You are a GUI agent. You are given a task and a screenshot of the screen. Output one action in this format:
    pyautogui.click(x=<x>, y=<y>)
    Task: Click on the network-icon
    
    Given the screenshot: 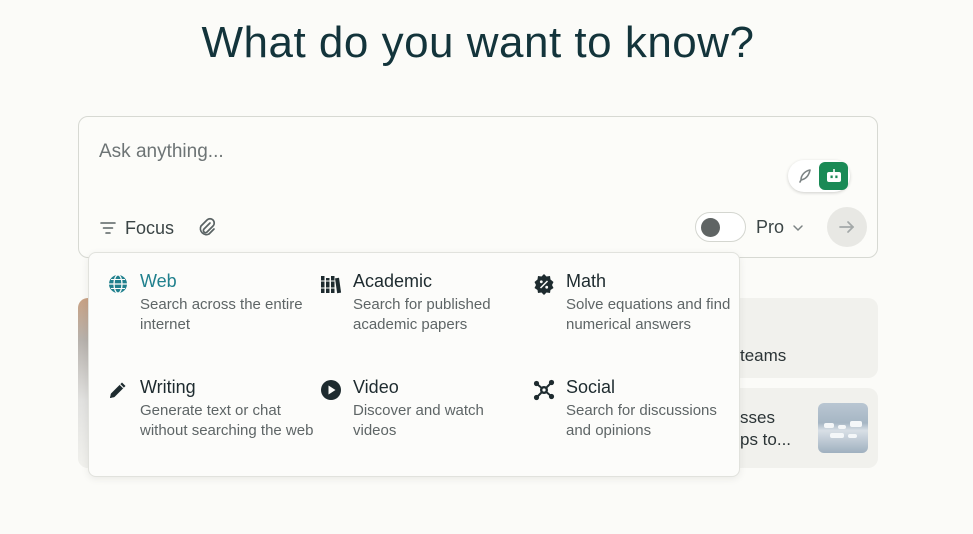 What is the action you would take?
    pyautogui.click(x=544, y=390)
    